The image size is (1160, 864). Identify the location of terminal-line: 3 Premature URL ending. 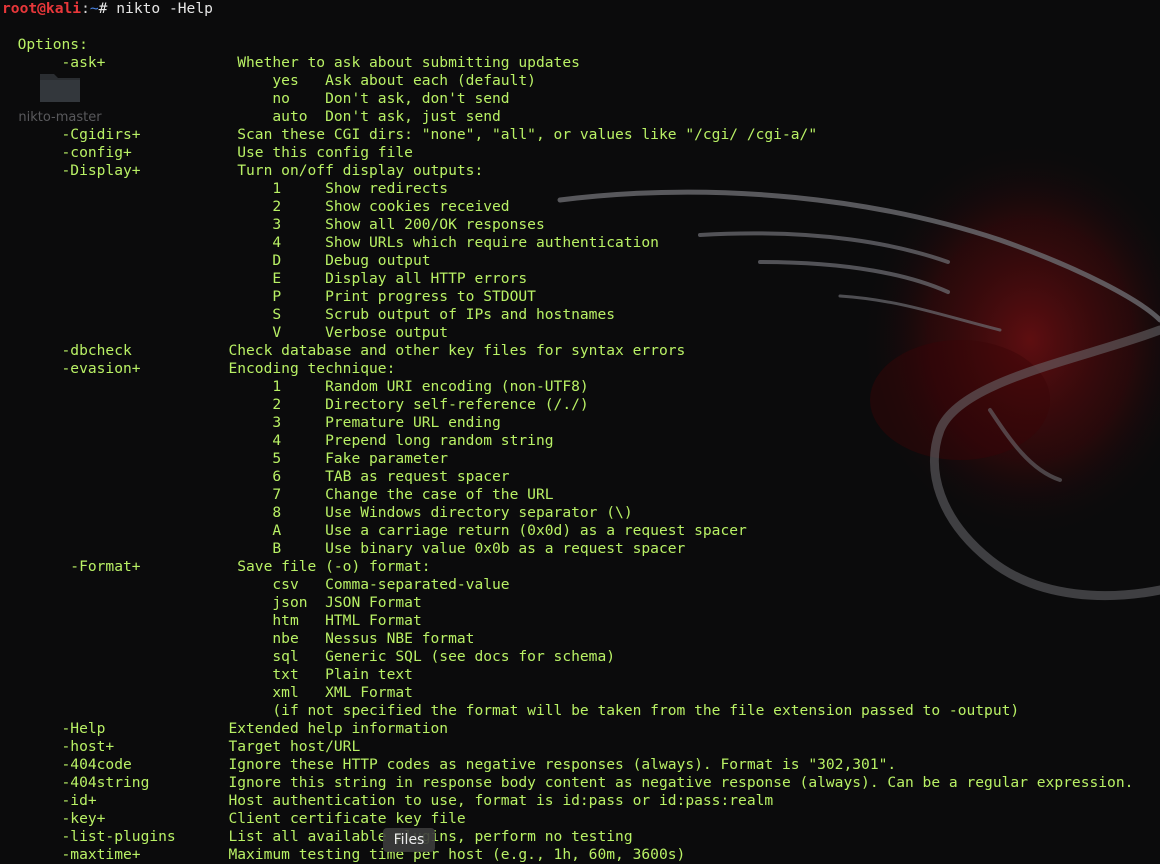
(250, 422).